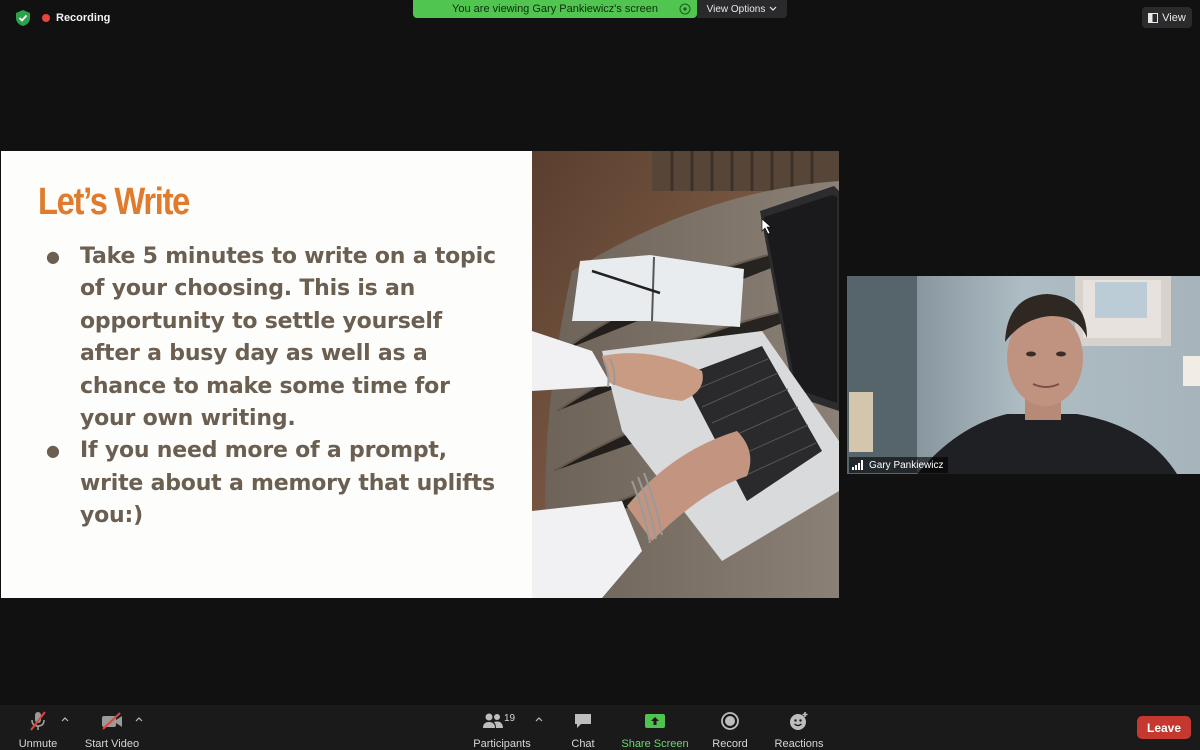 This screenshot has height=750, width=1200. I want to click on unmute-label: Unmute, so click(38, 744).